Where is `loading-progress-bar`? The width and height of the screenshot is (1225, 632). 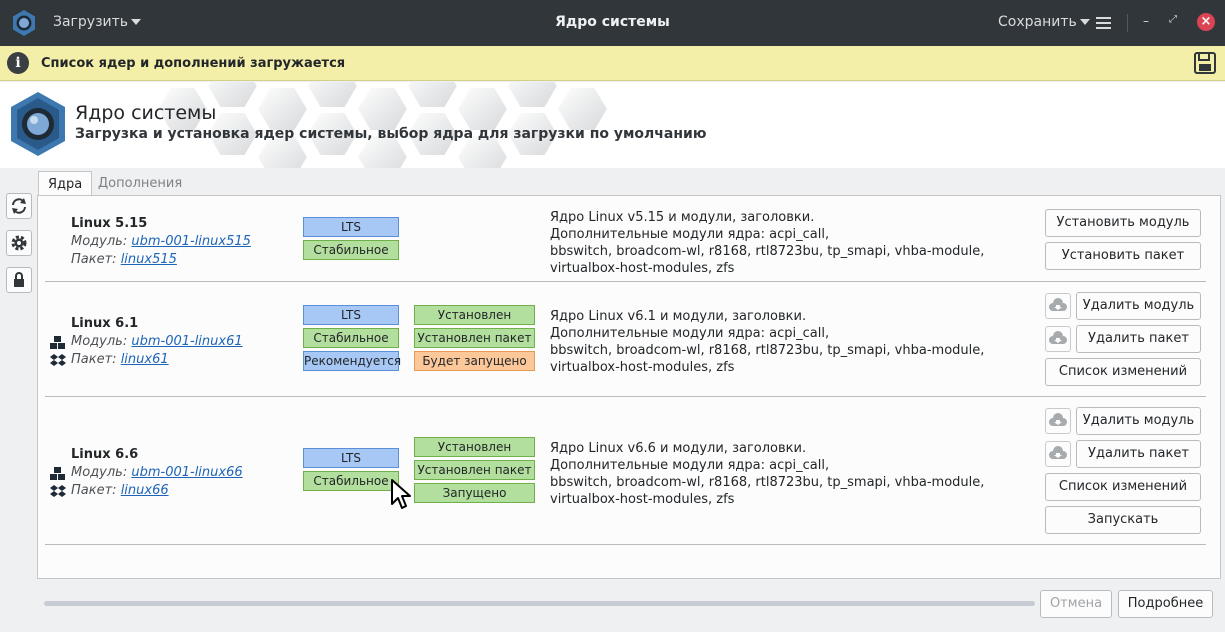 loading-progress-bar is located at coordinates (539, 603).